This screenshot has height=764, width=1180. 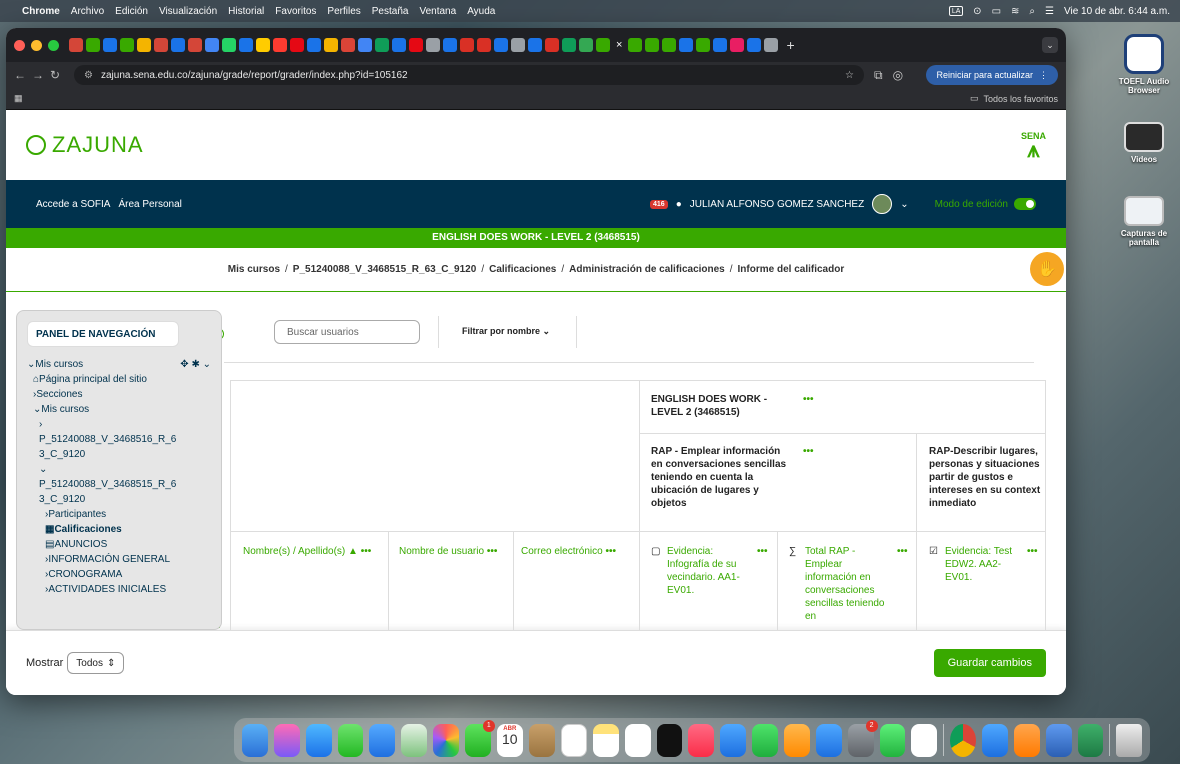 I want to click on tree-item-mis-cursos-2: ⌄ Mis cursos, so click(x=119, y=409).